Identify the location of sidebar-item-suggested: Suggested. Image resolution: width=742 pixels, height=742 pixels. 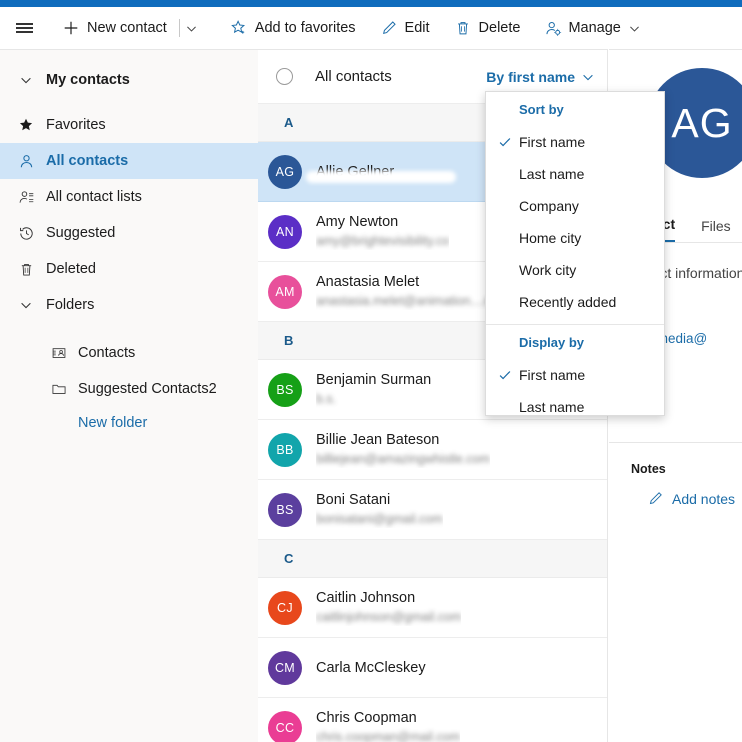
(129, 233).